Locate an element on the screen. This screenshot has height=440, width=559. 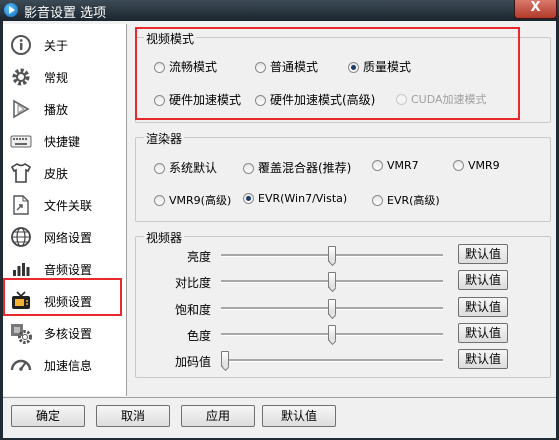
slider-label: 对比度 is located at coordinates (192, 283).